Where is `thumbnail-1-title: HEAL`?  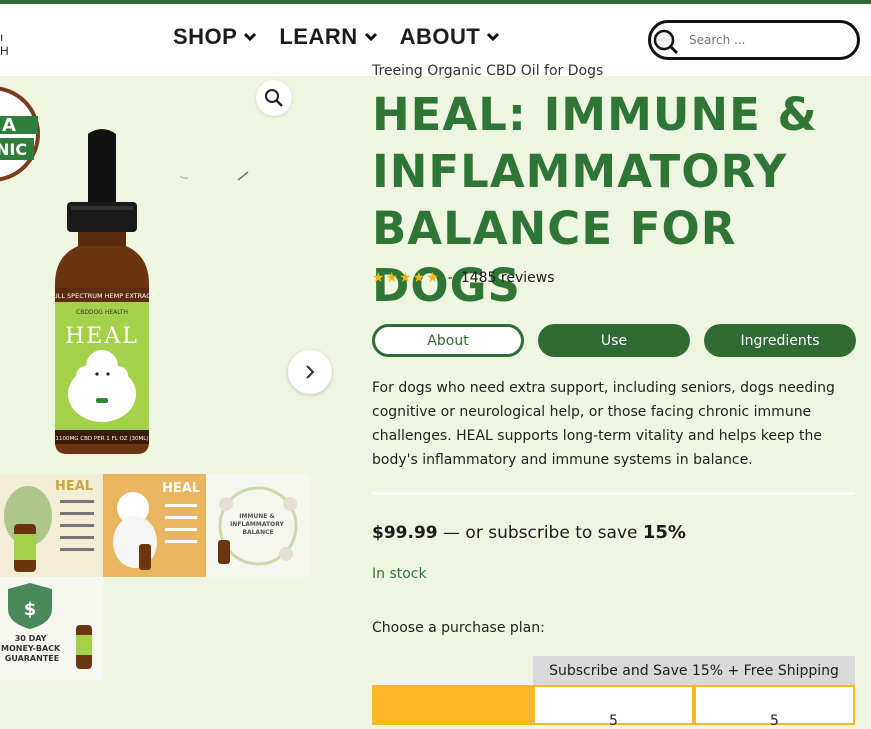
thumbnail-1-title: HEAL is located at coordinates (74, 486).